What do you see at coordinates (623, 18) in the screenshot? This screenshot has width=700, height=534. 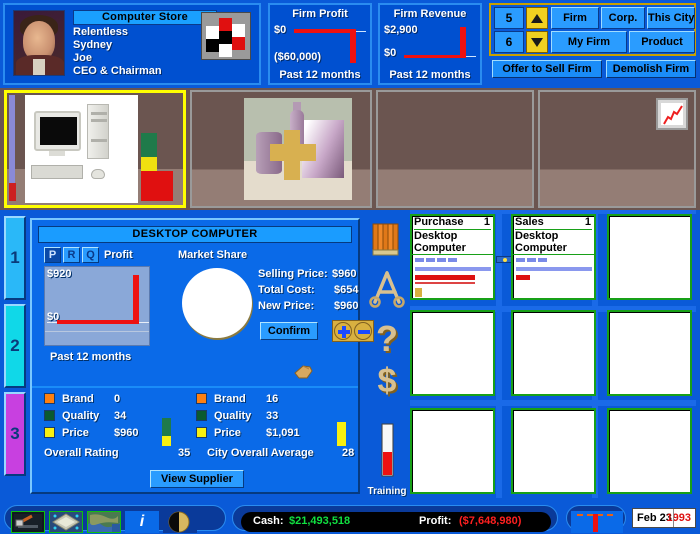 I see `tab-corp: Corp.` at bounding box center [623, 18].